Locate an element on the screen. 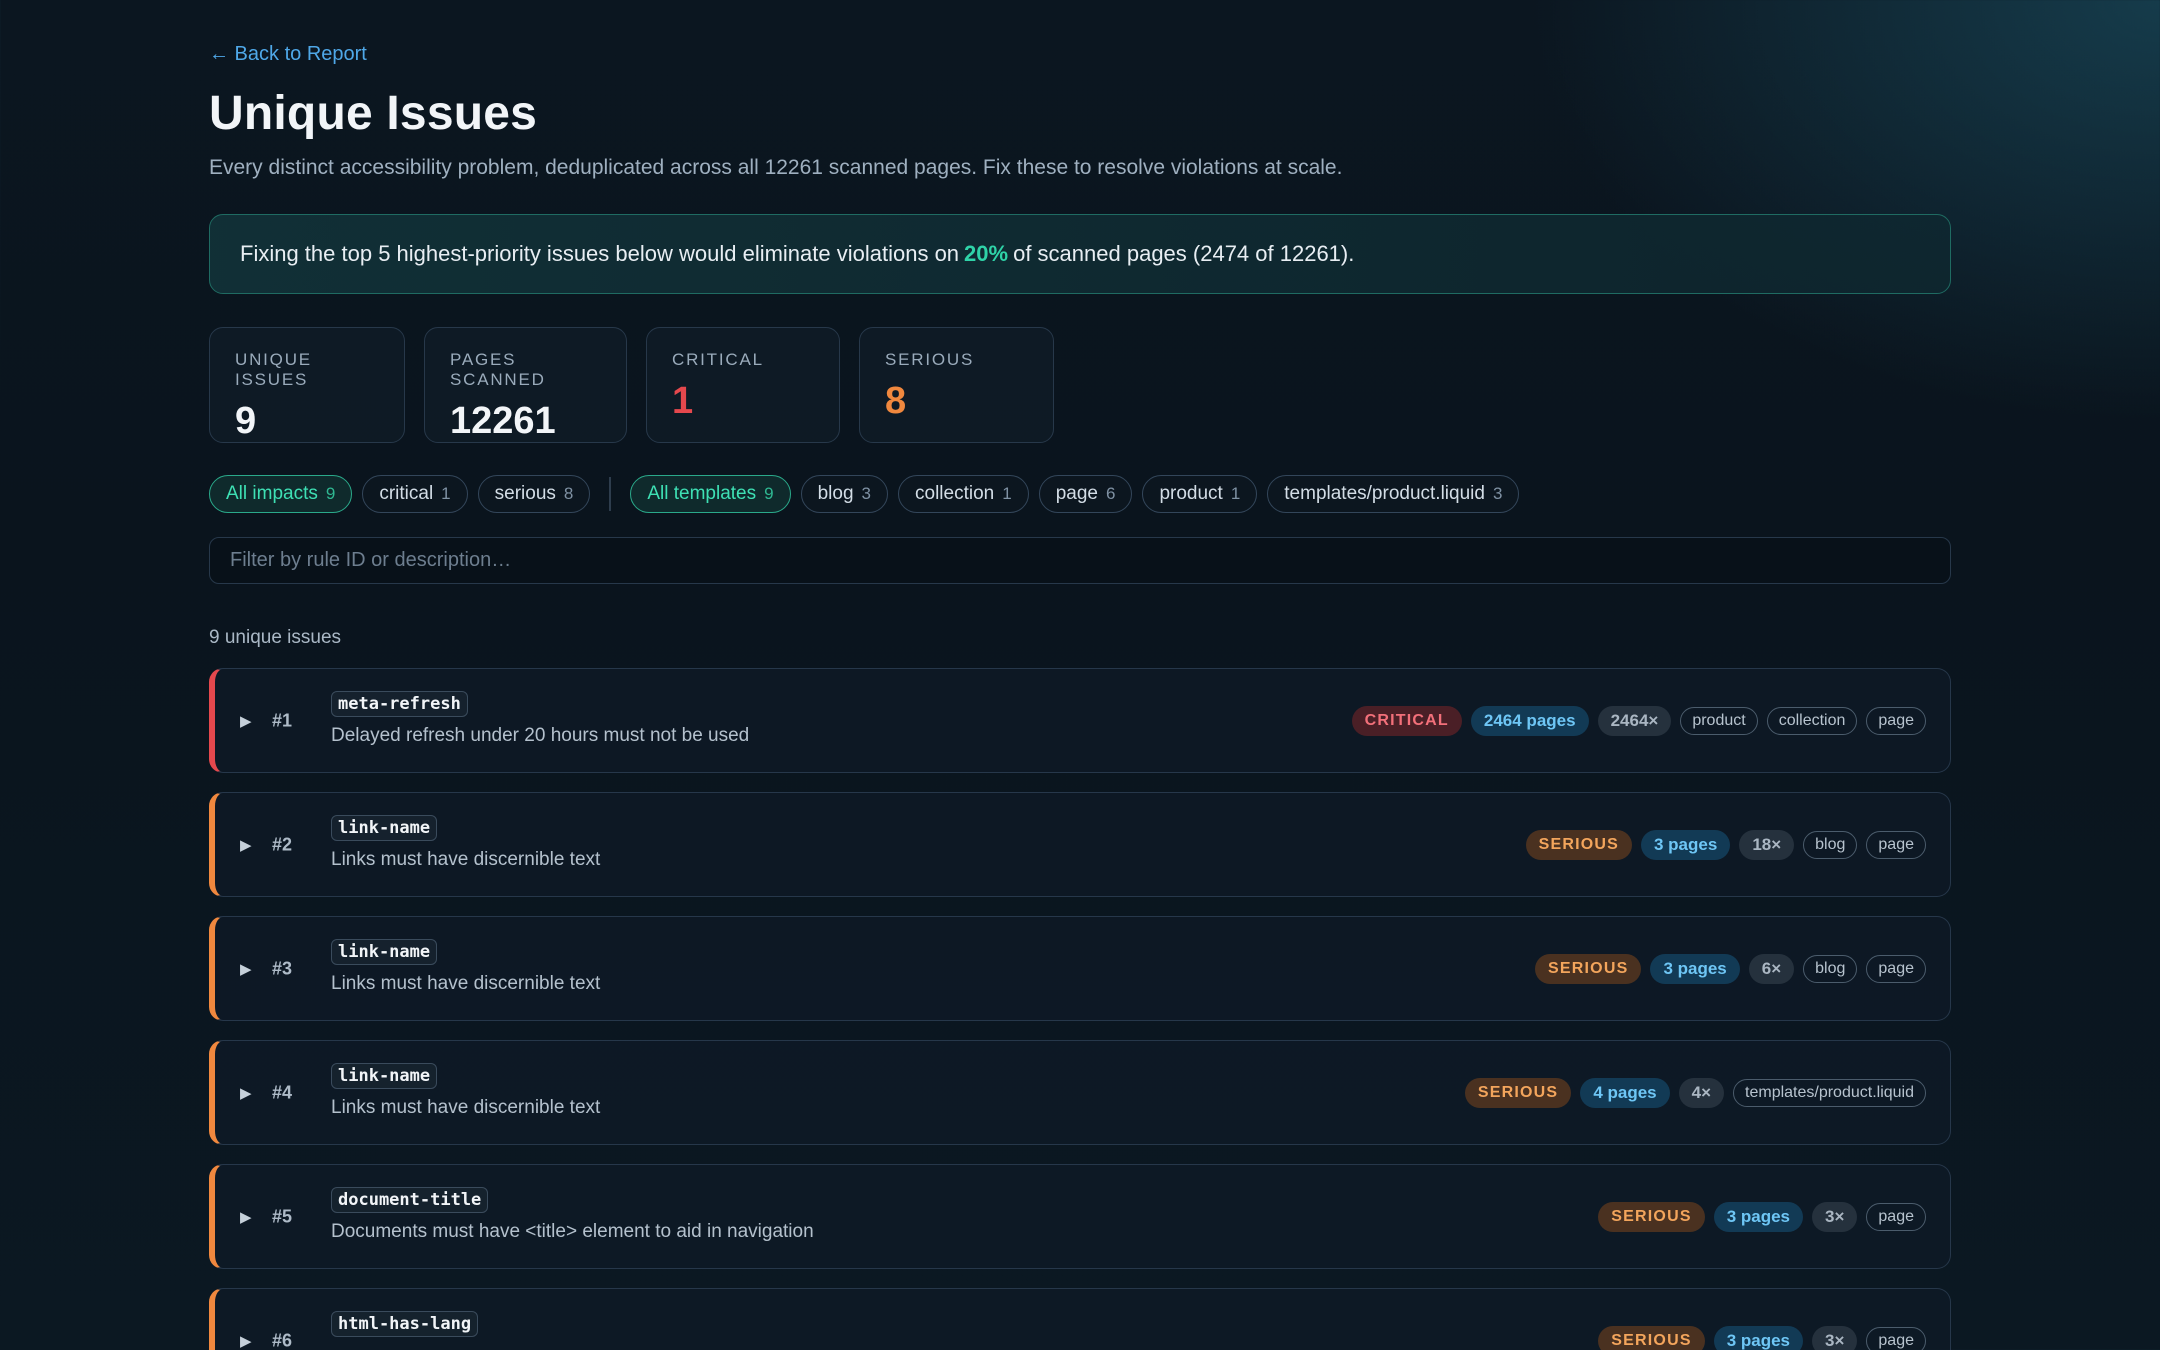  chip-label: All impacts is located at coordinates (272, 493).